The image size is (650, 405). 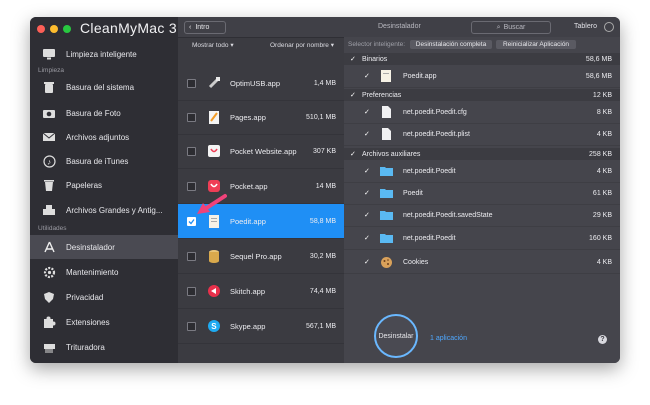 I want to click on search-field: ⌕ Buscar, so click(x=511, y=27).